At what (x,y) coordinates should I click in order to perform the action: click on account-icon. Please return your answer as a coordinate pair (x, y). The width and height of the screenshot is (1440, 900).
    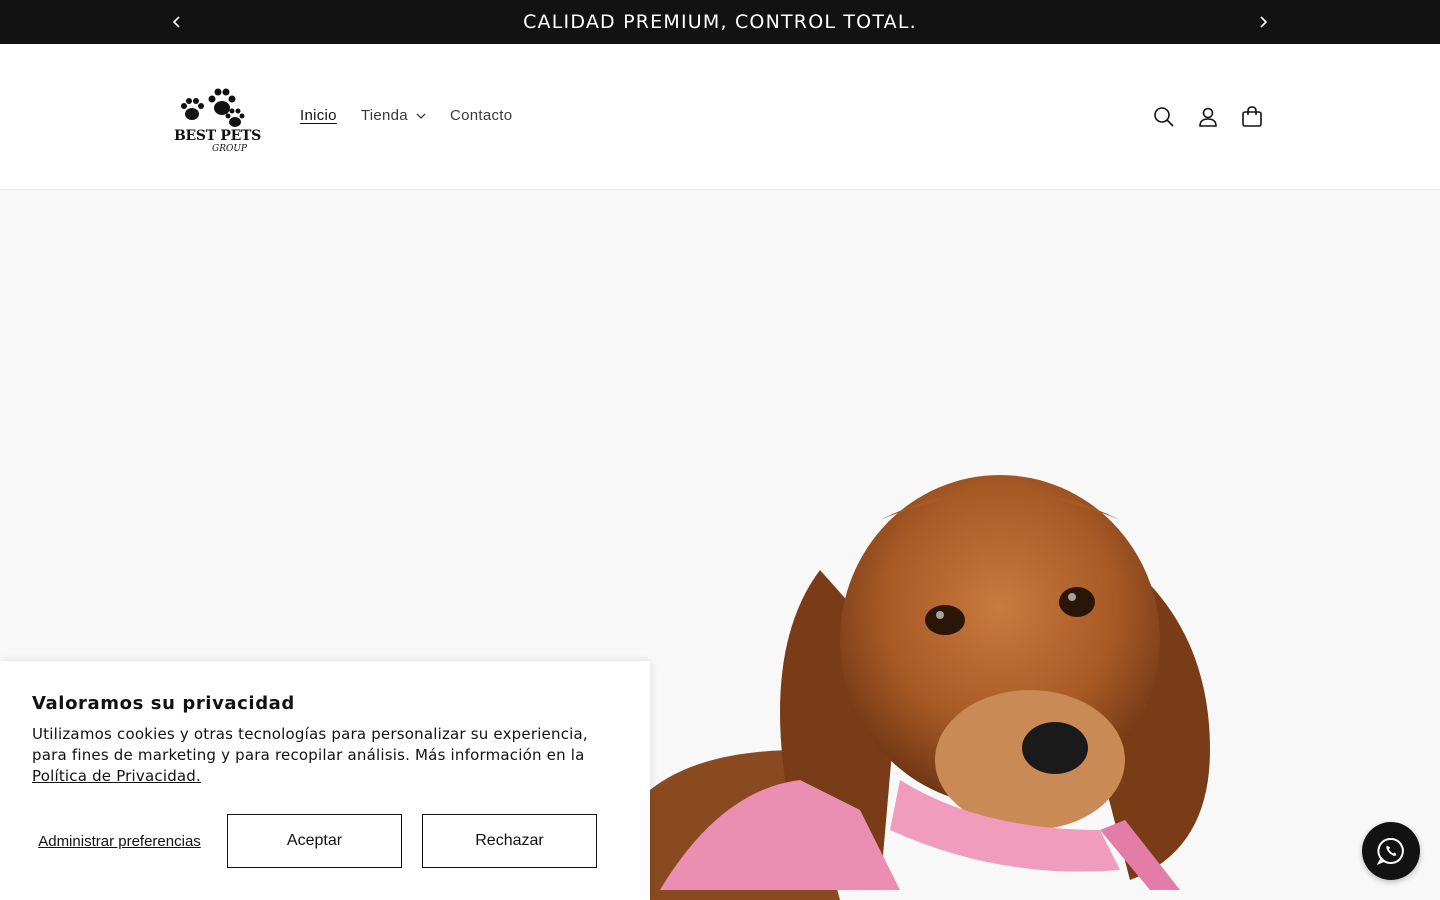
    Looking at the image, I should click on (1208, 117).